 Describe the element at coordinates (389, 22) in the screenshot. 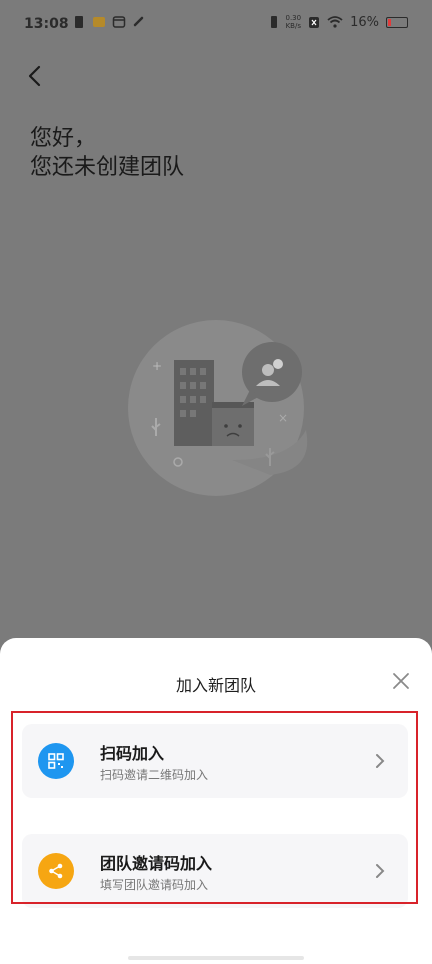

I see `battery-level` at that location.